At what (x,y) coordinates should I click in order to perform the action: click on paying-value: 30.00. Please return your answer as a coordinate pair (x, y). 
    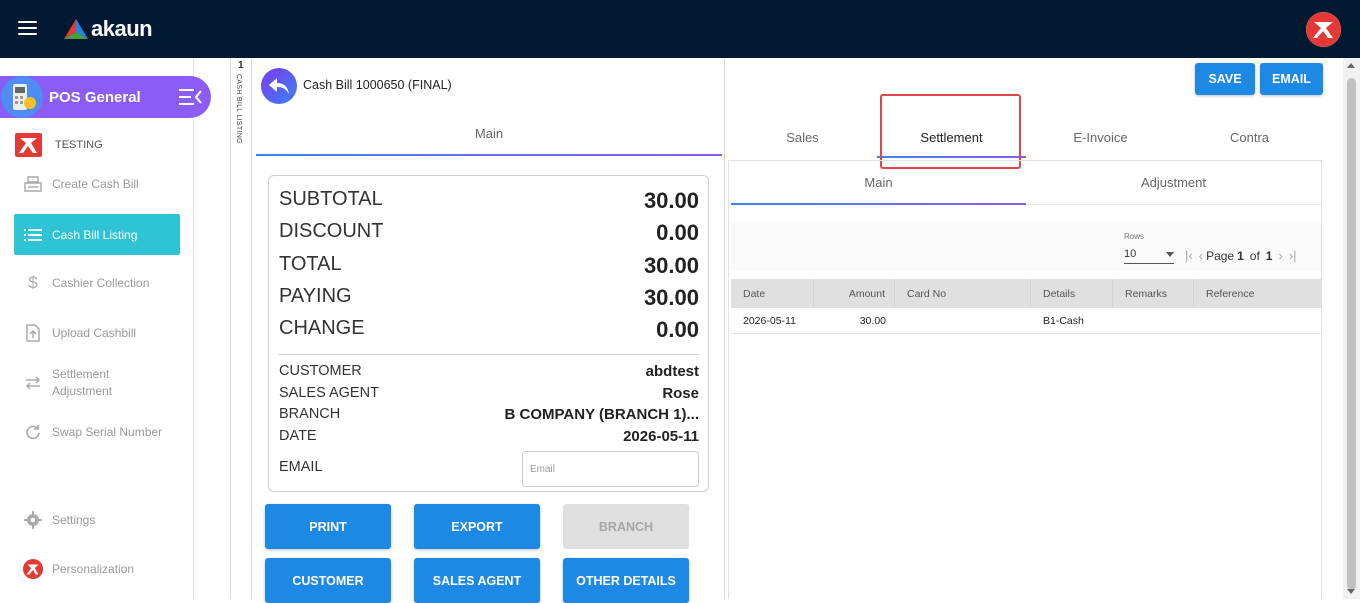
    Looking at the image, I should click on (671, 297).